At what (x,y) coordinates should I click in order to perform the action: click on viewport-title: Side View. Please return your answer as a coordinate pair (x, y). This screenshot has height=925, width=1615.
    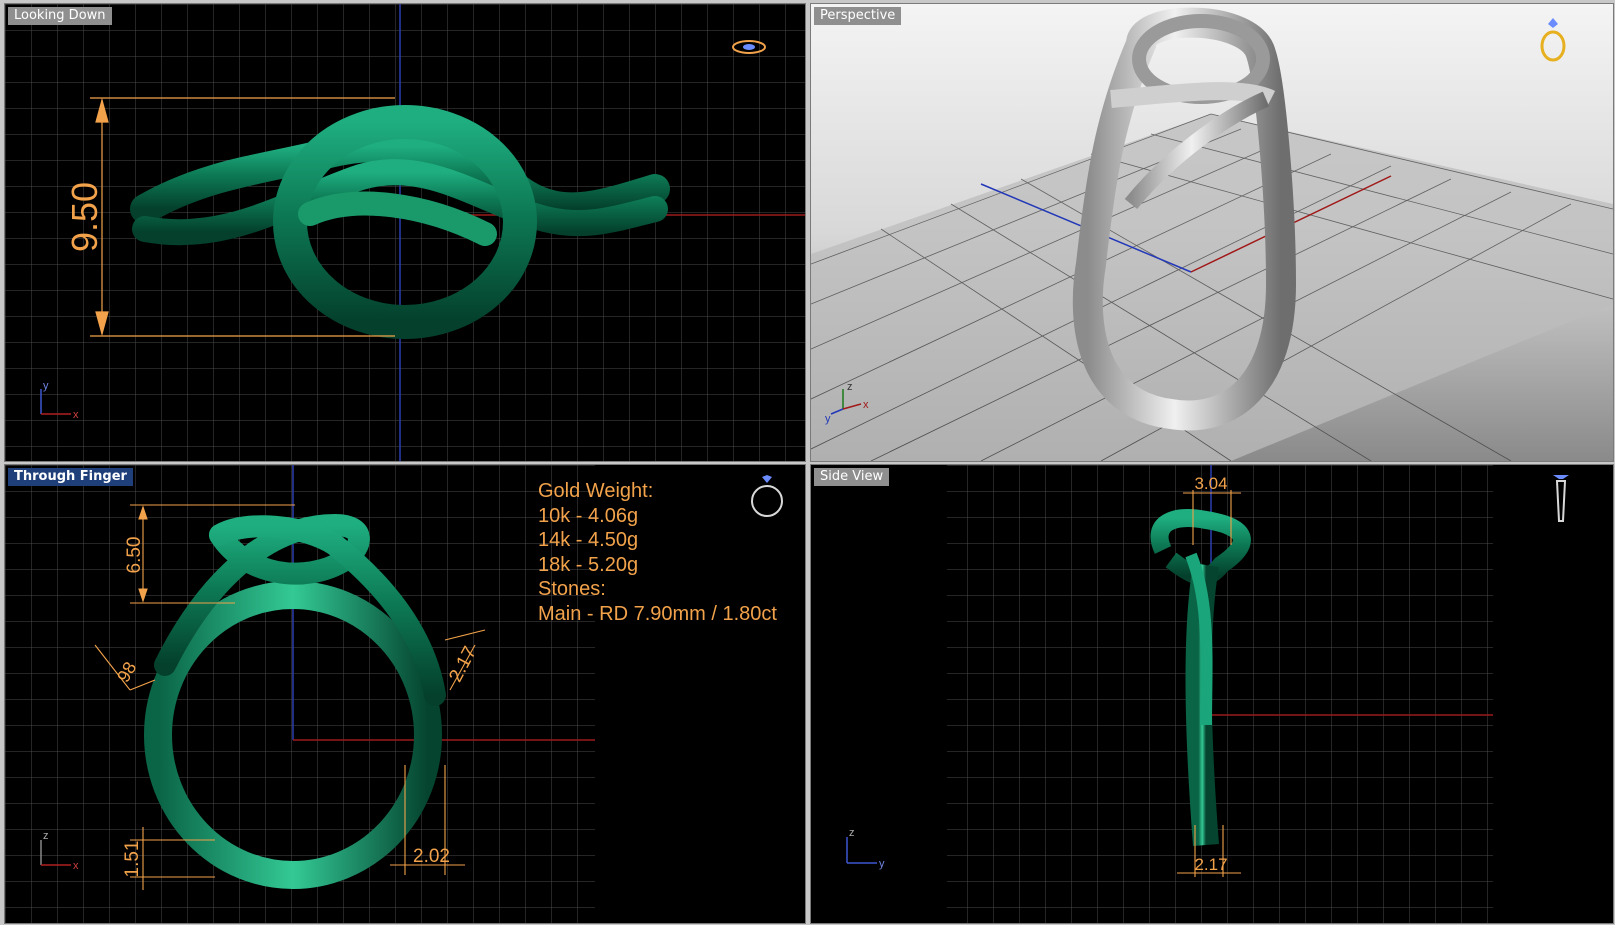
    Looking at the image, I should click on (852, 477).